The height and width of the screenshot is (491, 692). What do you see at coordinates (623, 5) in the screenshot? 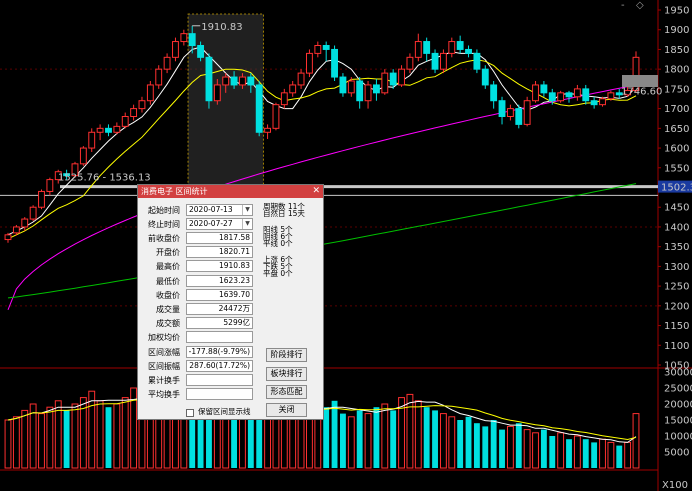
I see `minimize-icon: -` at bounding box center [623, 5].